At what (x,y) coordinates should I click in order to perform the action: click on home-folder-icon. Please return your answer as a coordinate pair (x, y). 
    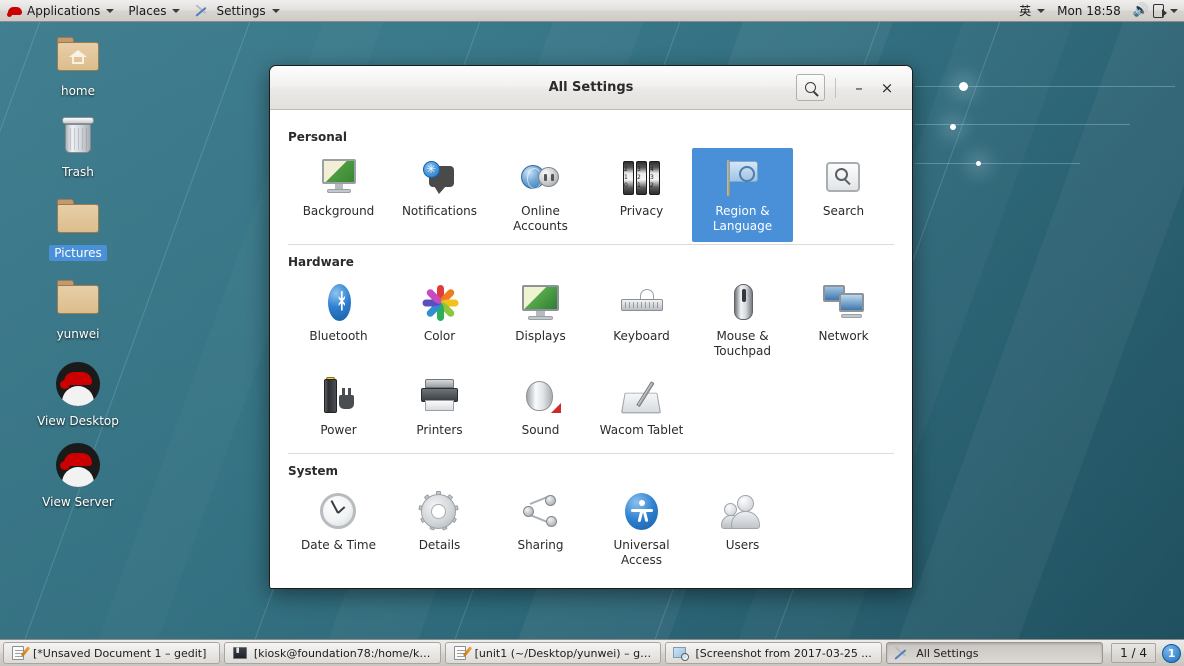
    Looking at the image, I should click on (78, 54).